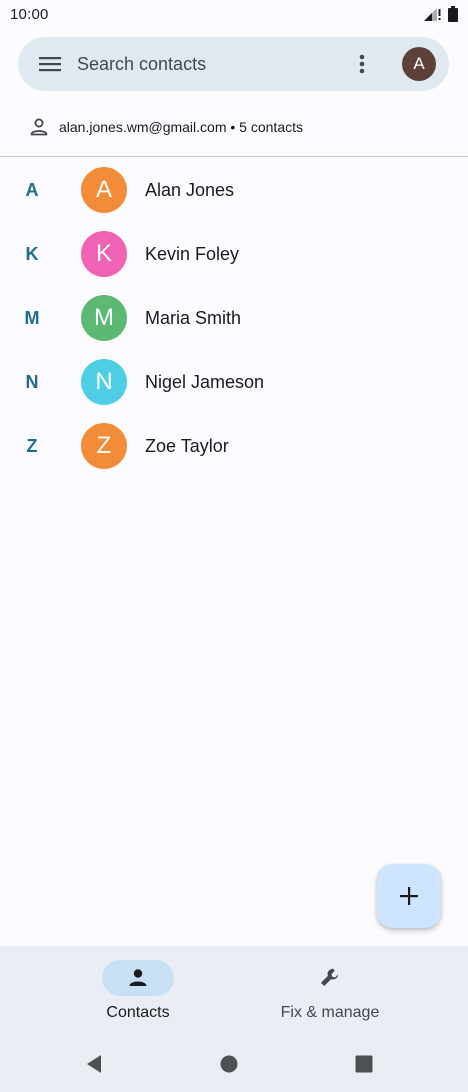 The height and width of the screenshot is (1092, 468). Describe the element at coordinates (39, 127) in the screenshot. I see `person-outline-icon` at that location.